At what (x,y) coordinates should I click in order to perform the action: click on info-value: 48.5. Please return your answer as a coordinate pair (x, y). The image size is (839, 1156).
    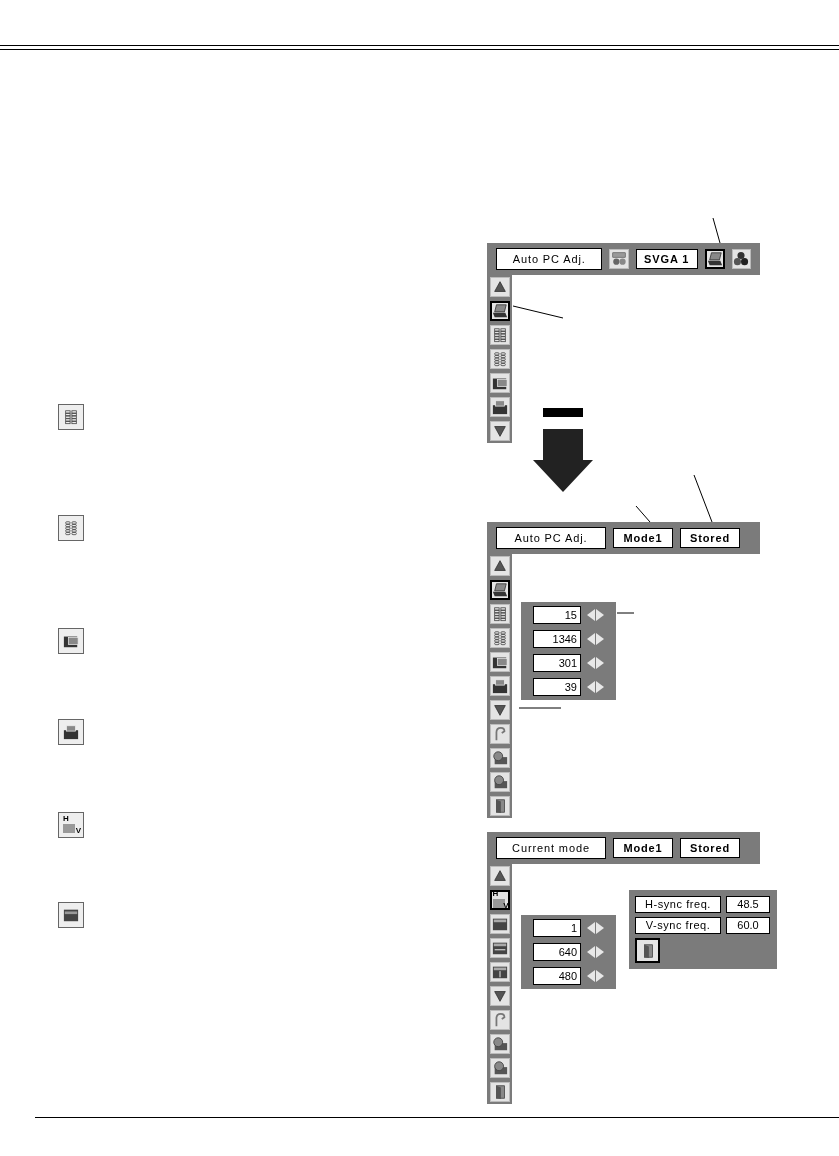
    Looking at the image, I should click on (748, 904).